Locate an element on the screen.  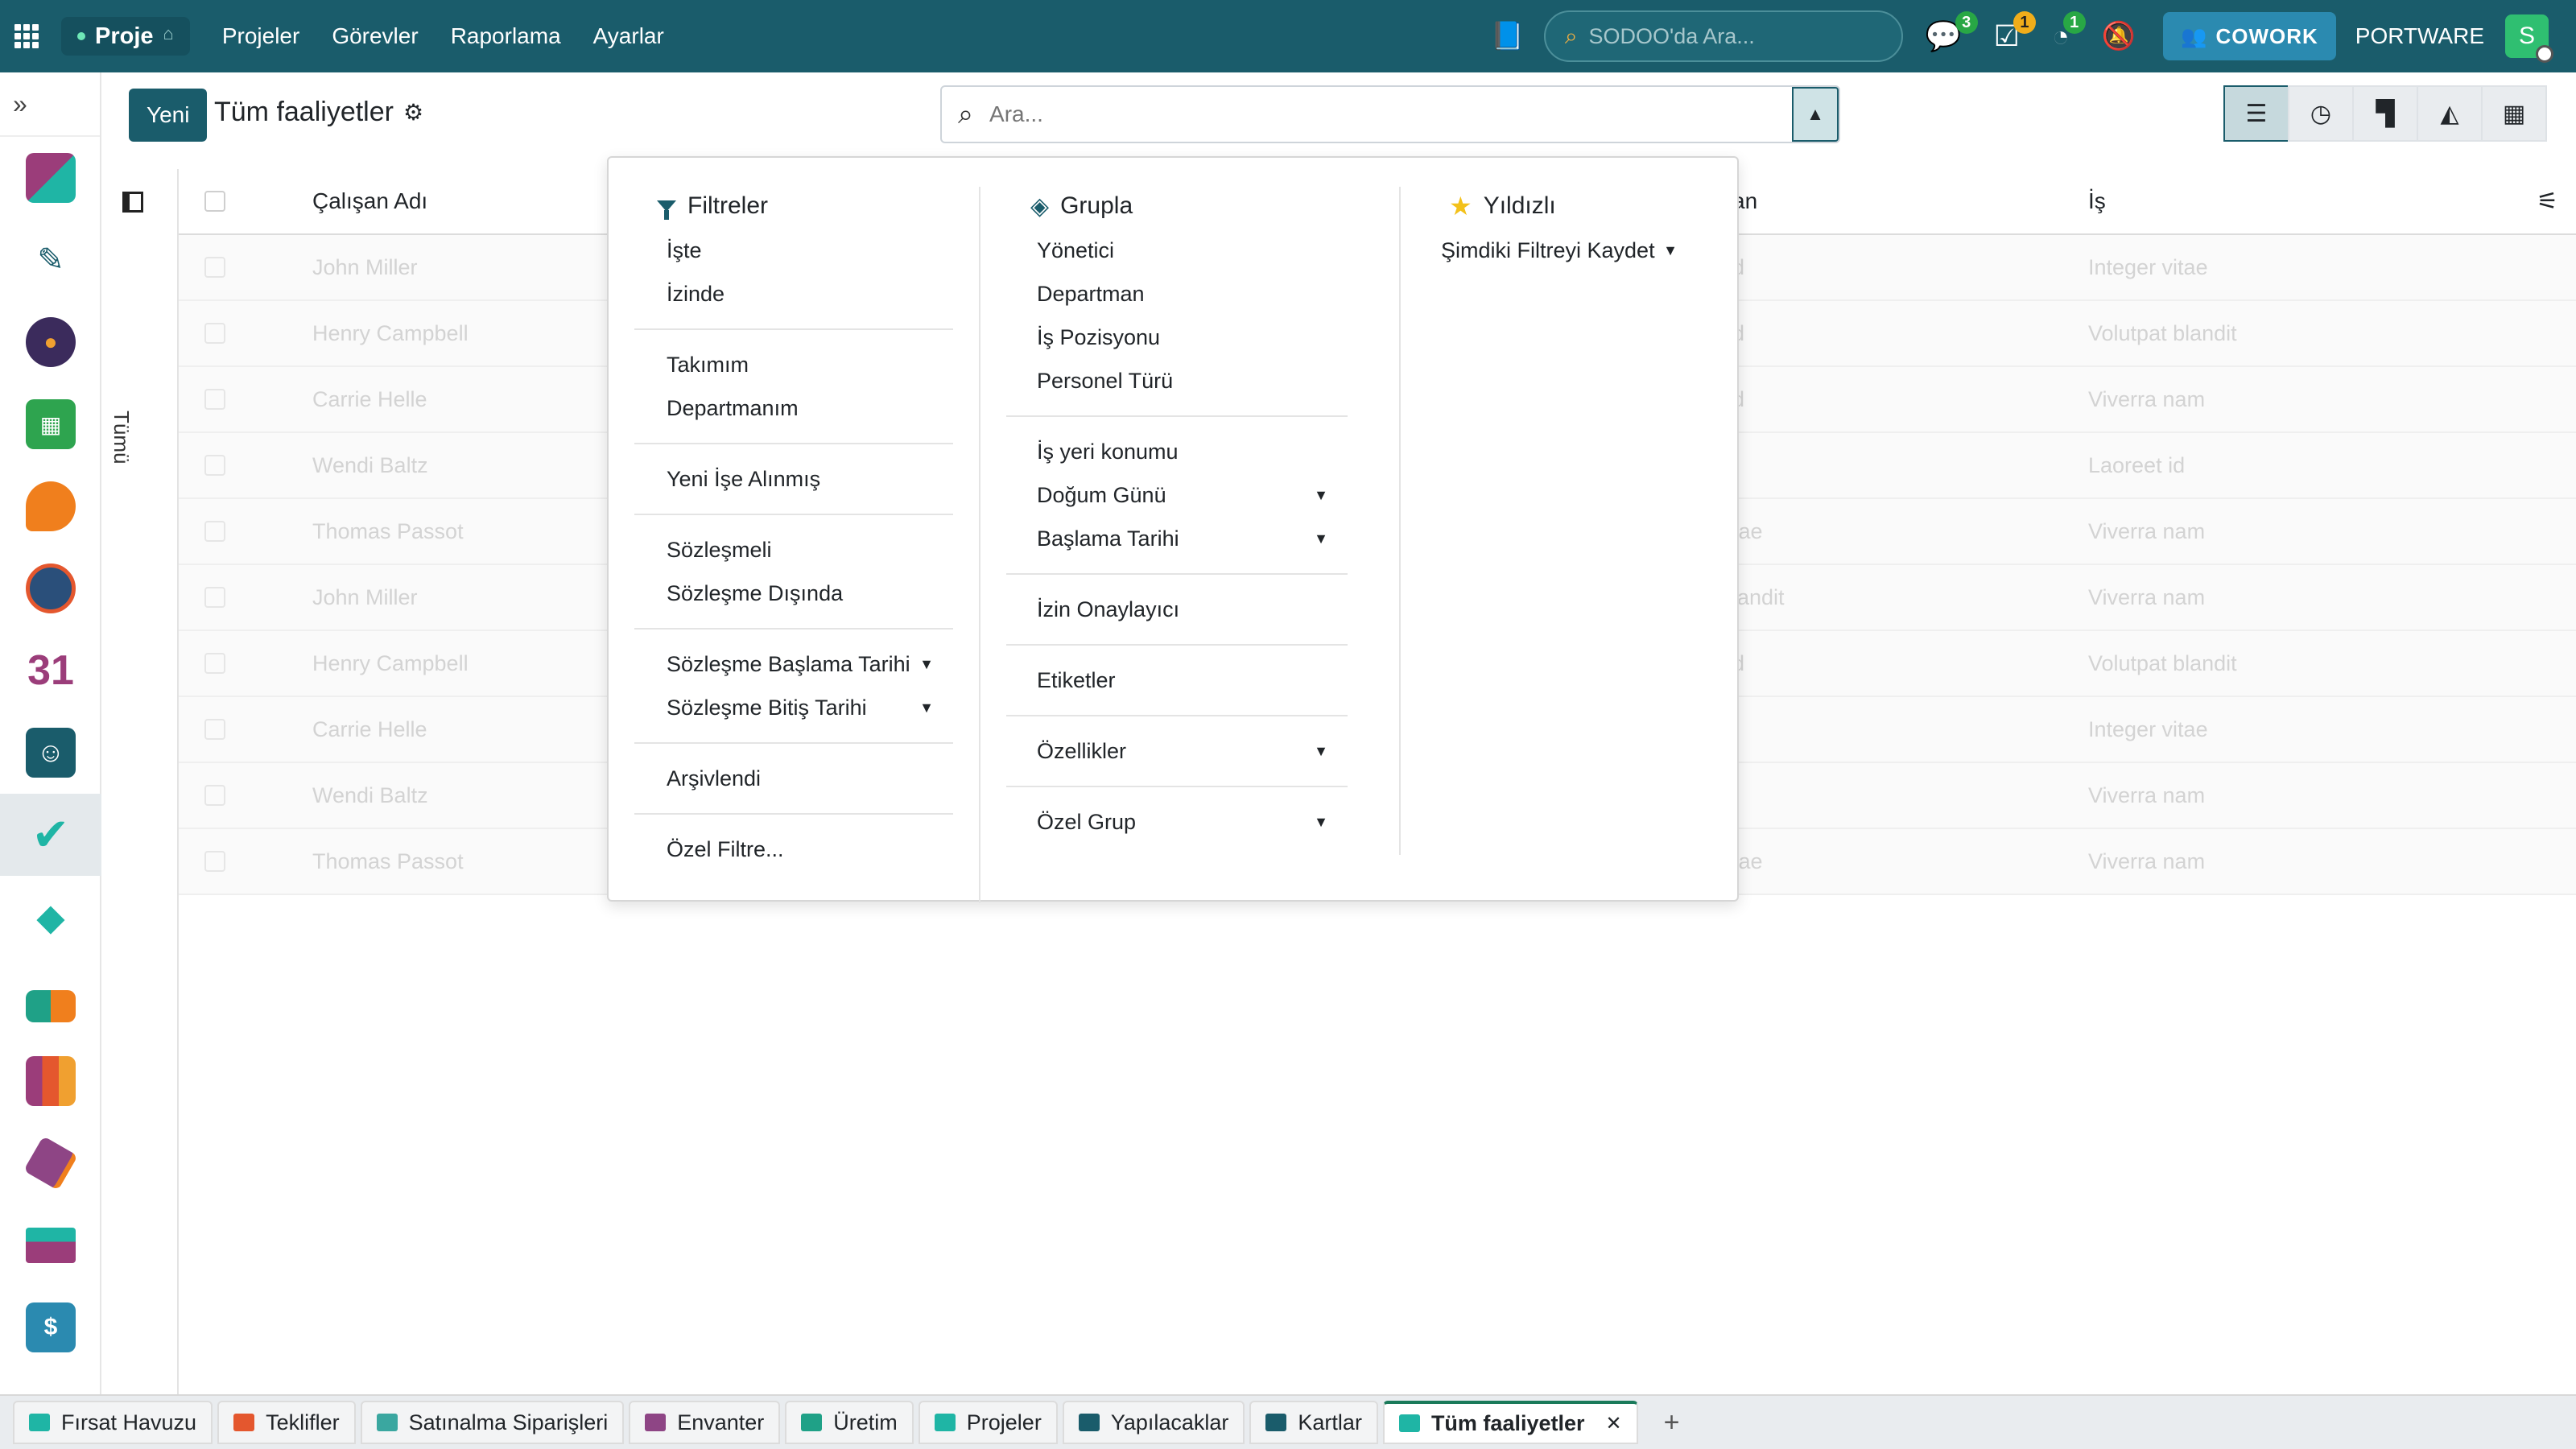
panel-toggle-icon is located at coordinates (132, 202).